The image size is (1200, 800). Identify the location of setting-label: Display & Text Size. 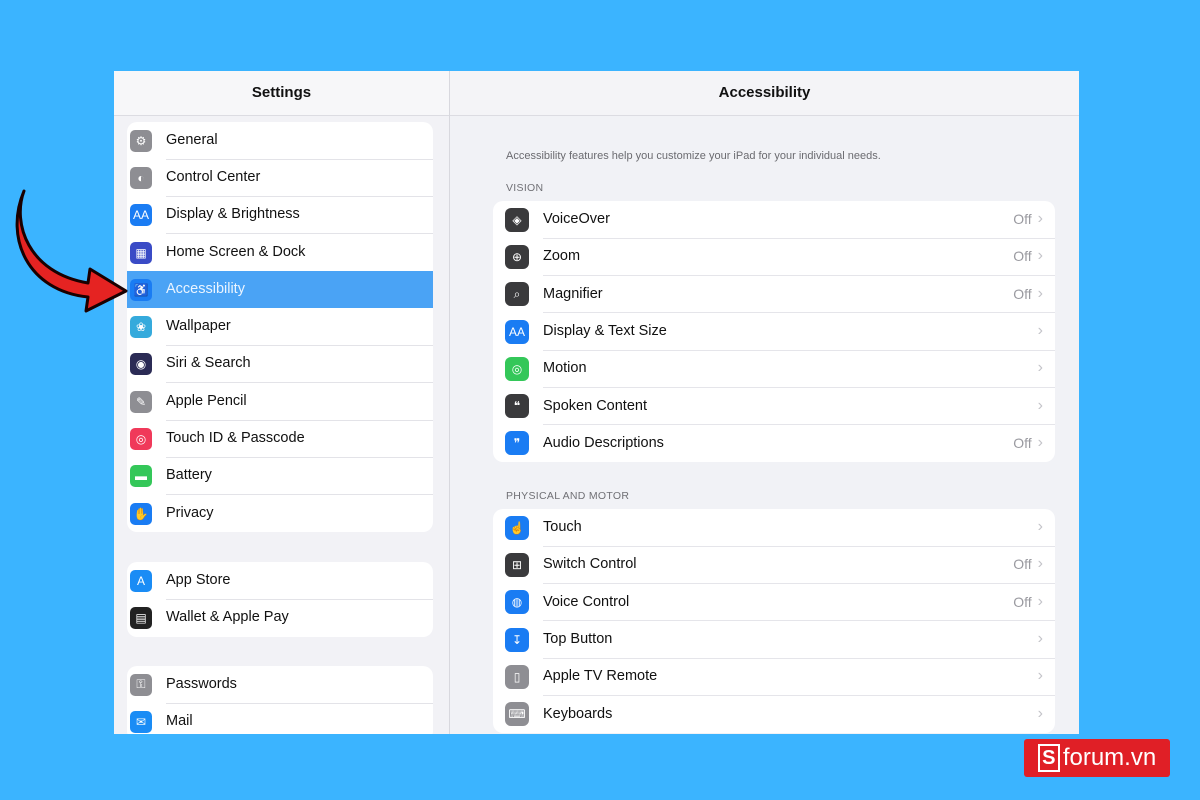
(605, 331).